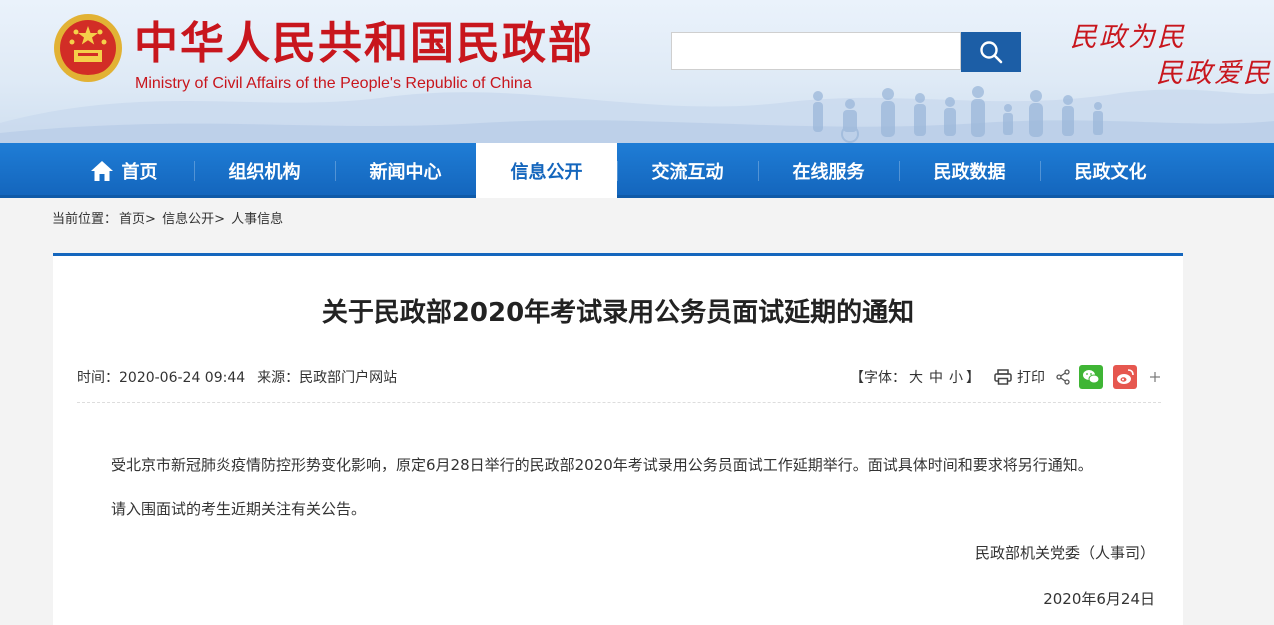 Image resolution: width=1274 pixels, height=625 pixels. I want to click on breadcrumb-prefix: 当前位置：, so click(85, 219).